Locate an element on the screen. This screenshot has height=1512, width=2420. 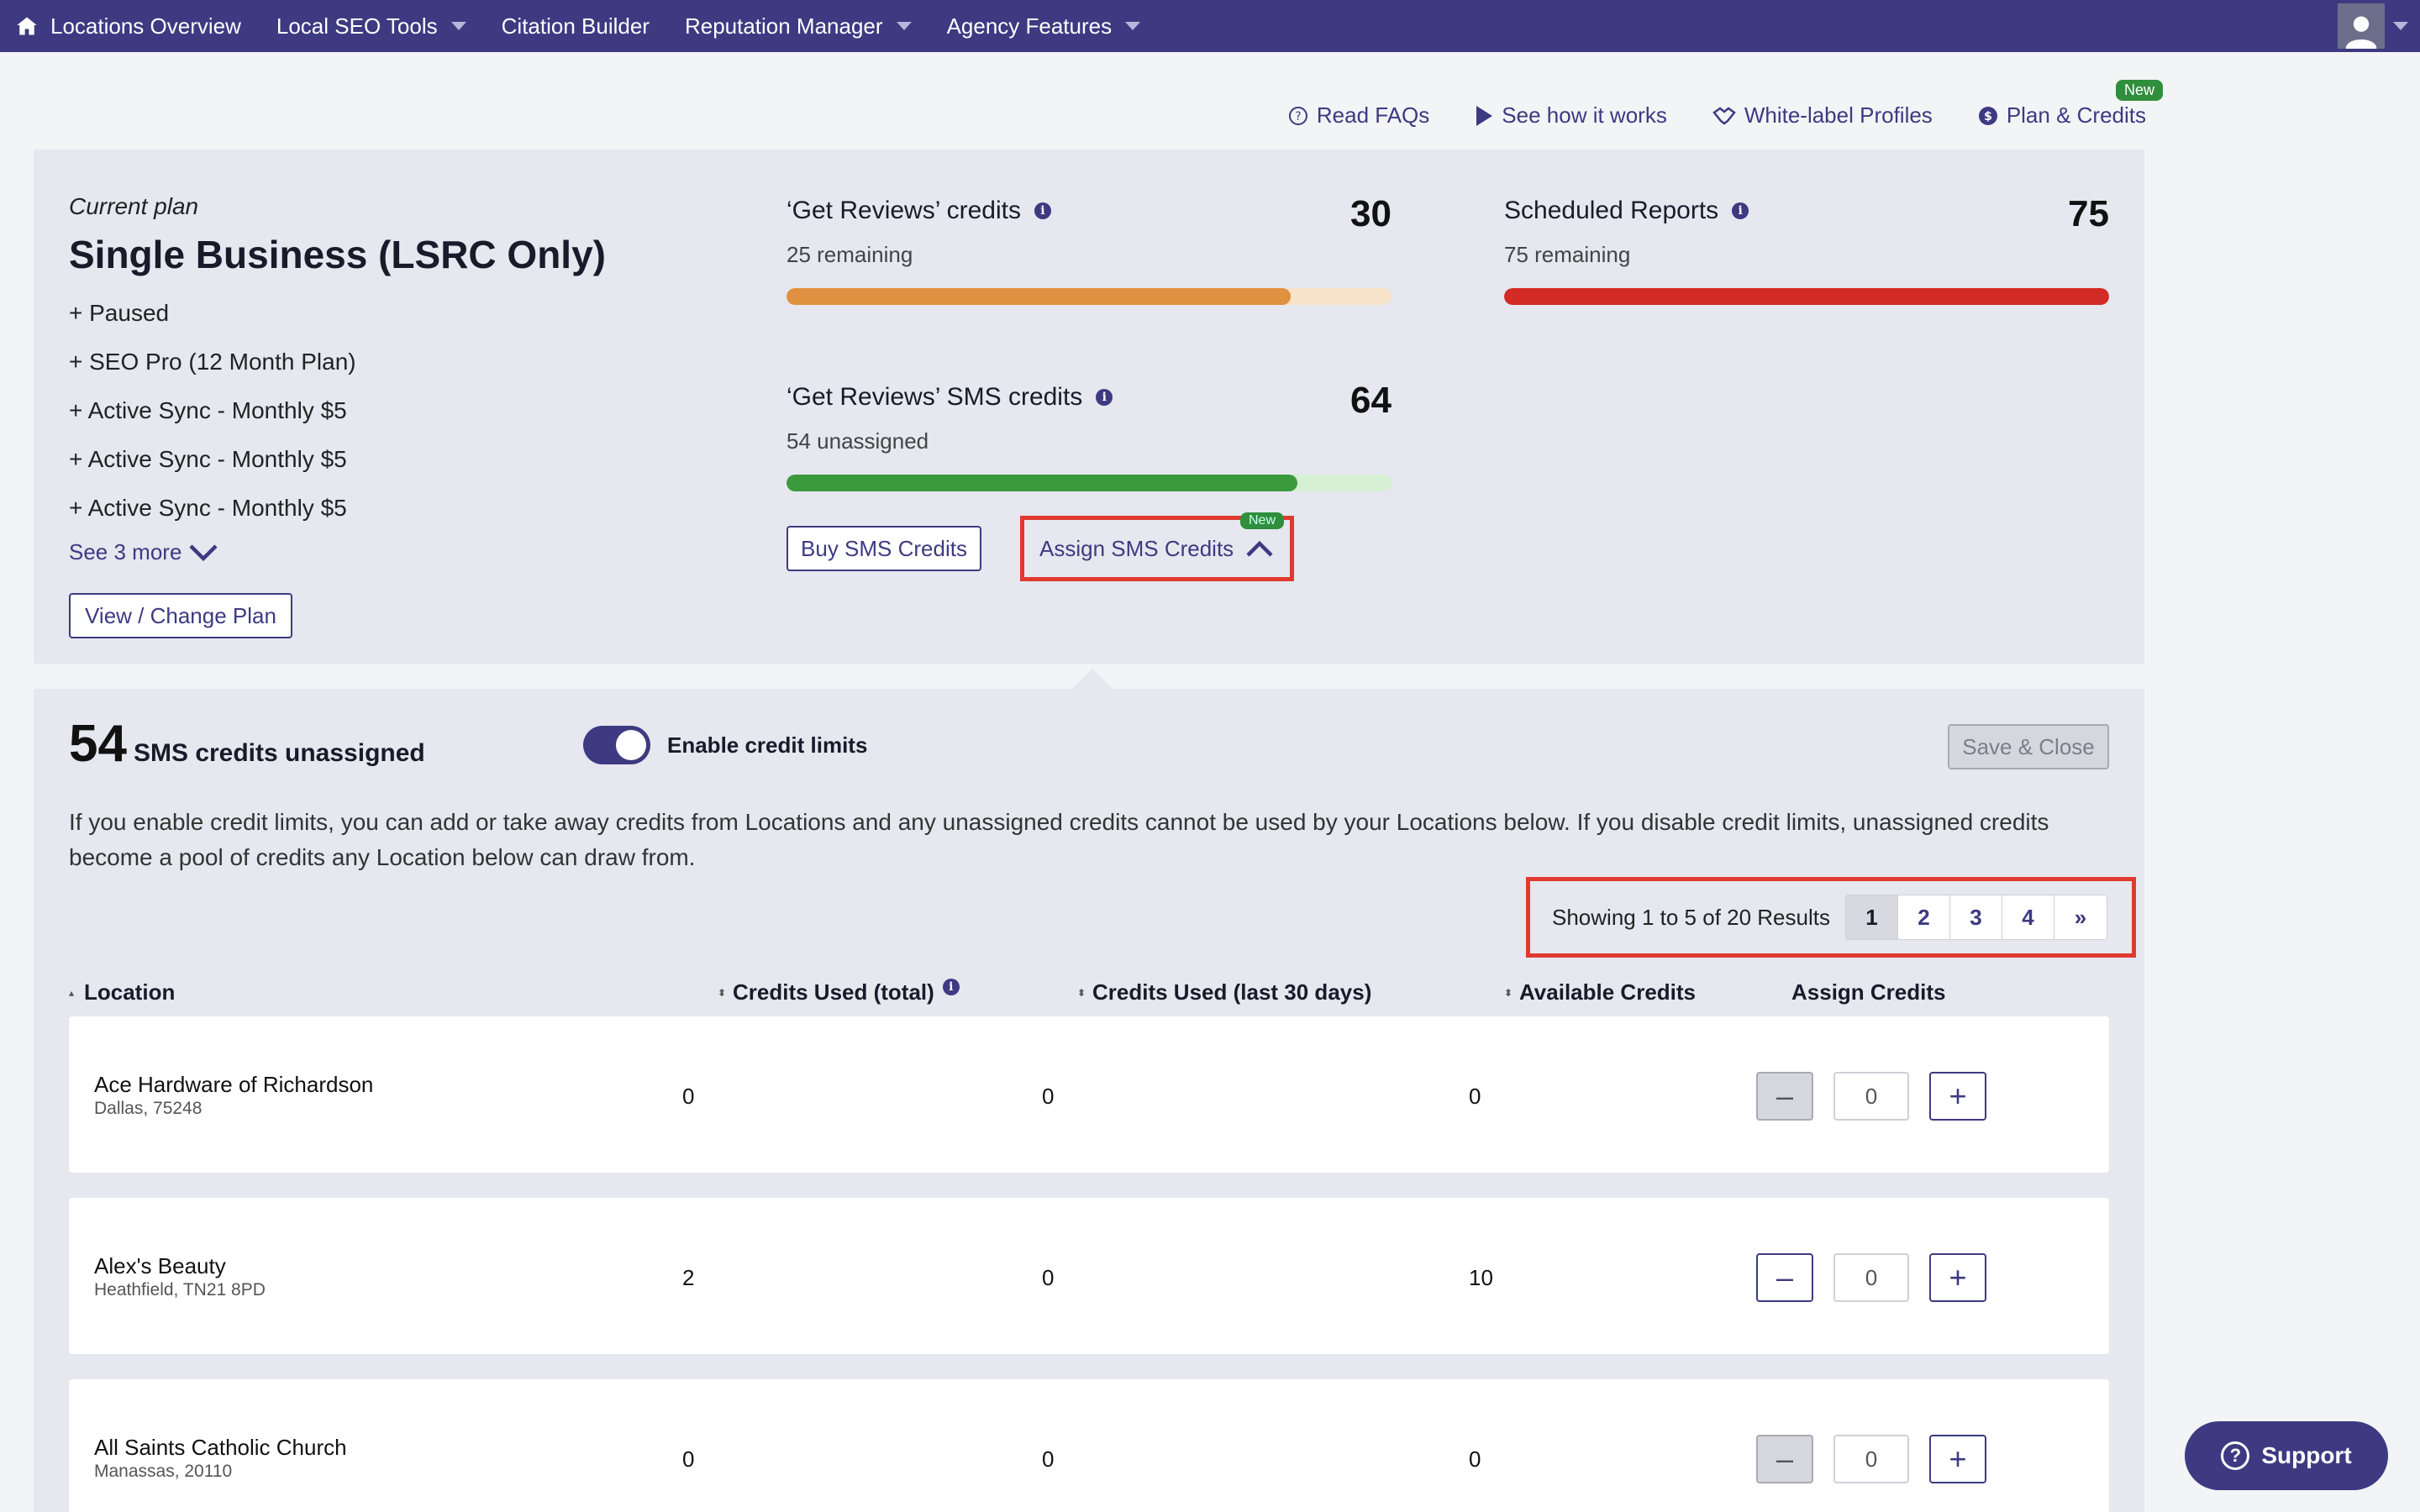
page-buttons: 1 2 3 4 » is located at coordinates (1976, 917).